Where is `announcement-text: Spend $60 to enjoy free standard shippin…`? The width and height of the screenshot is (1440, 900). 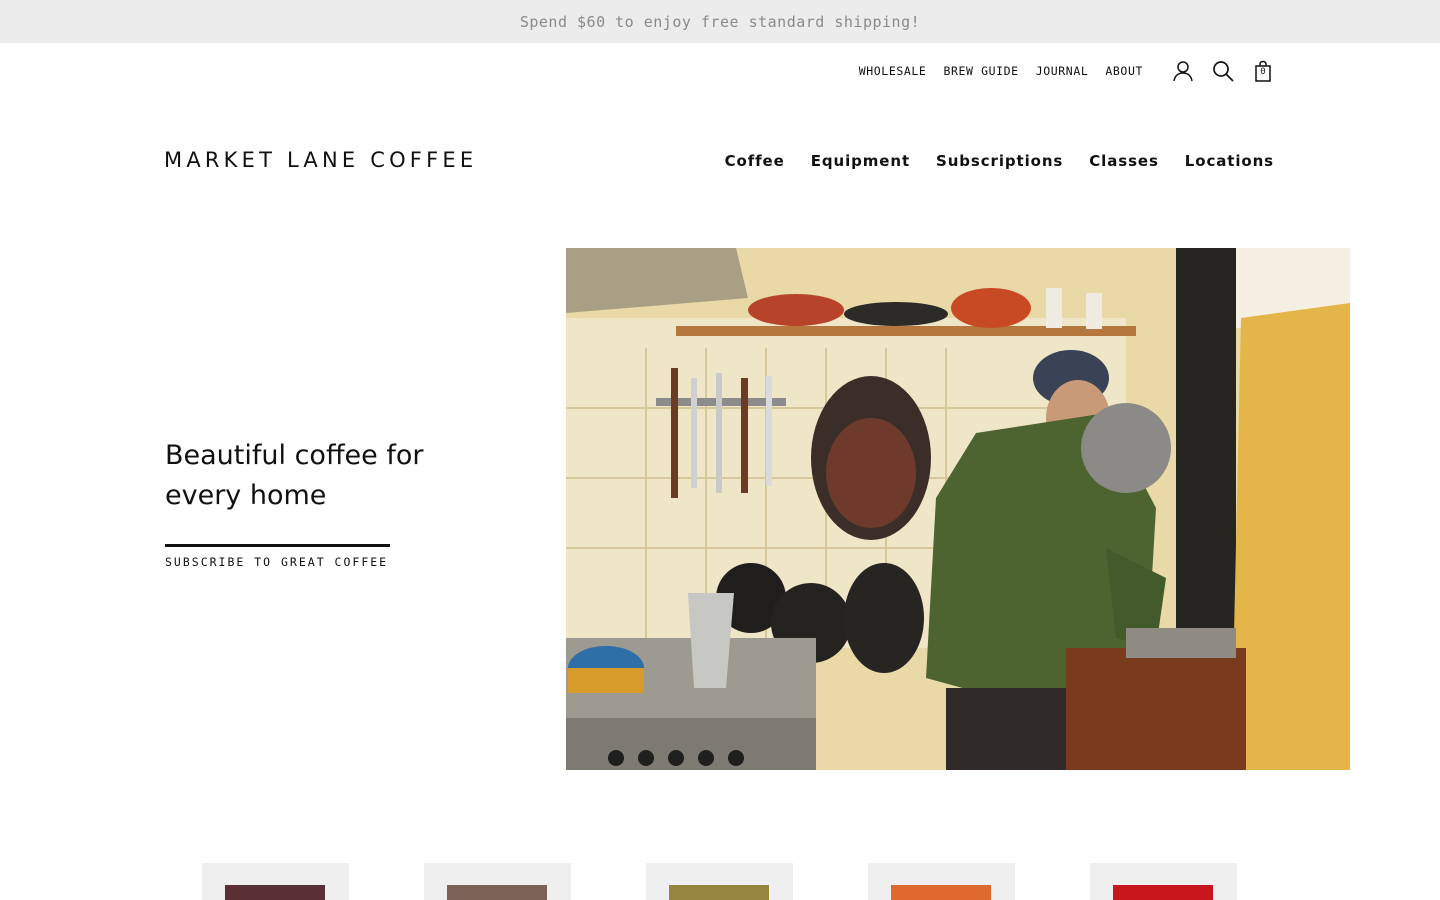 announcement-text: Spend $60 to enjoy free standard shippin… is located at coordinates (720, 21).